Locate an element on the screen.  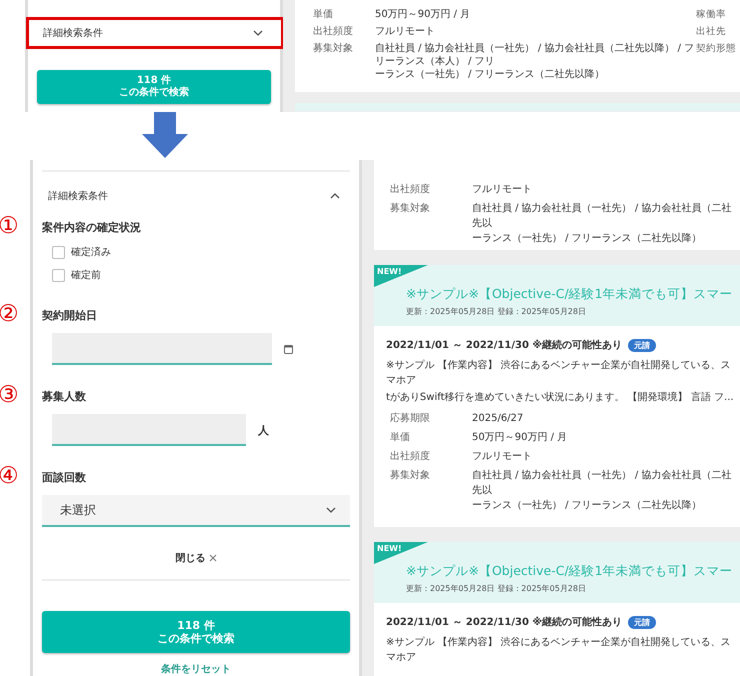
close-button: 閉じる is located at coordinates (196, 558).